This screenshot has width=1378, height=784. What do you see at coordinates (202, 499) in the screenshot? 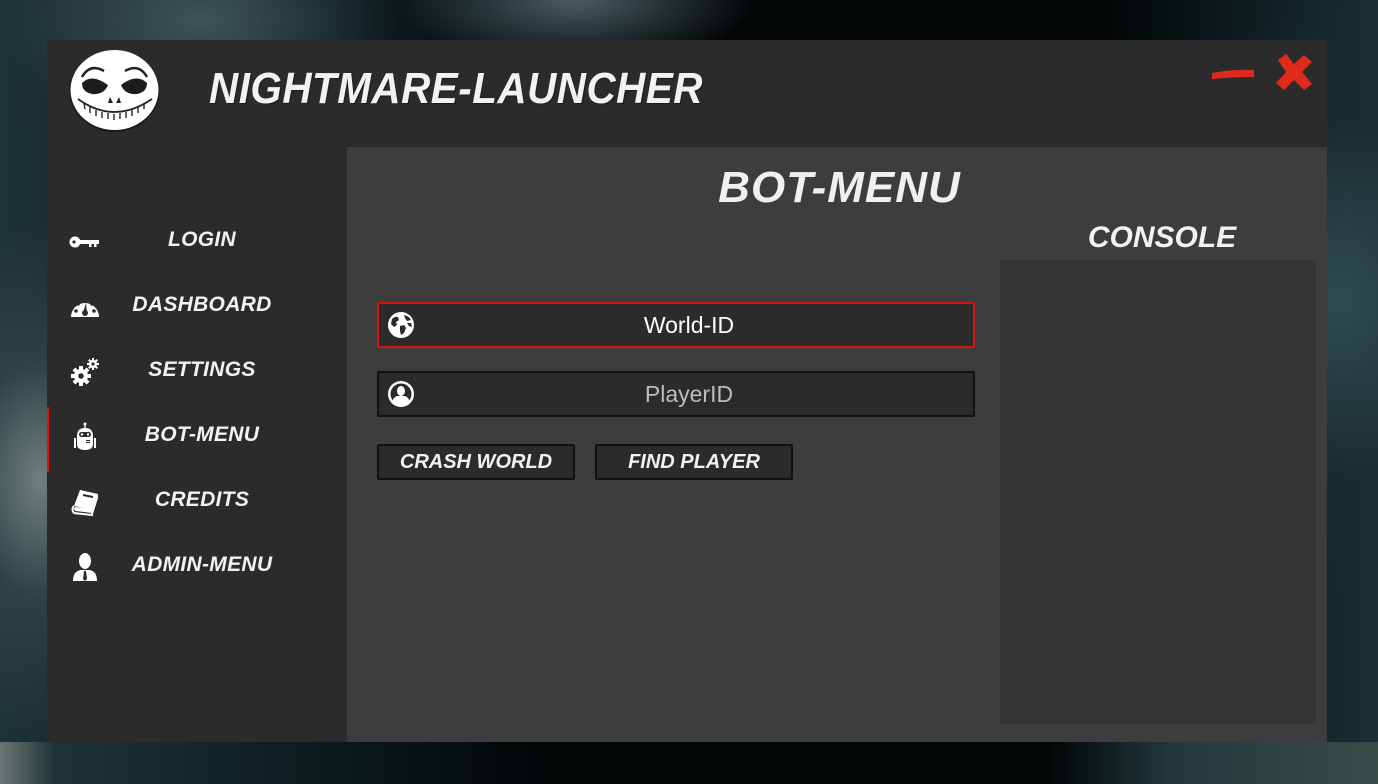
I see `sidebar-item-label: CREDITS` at bounding box center [202, 499].